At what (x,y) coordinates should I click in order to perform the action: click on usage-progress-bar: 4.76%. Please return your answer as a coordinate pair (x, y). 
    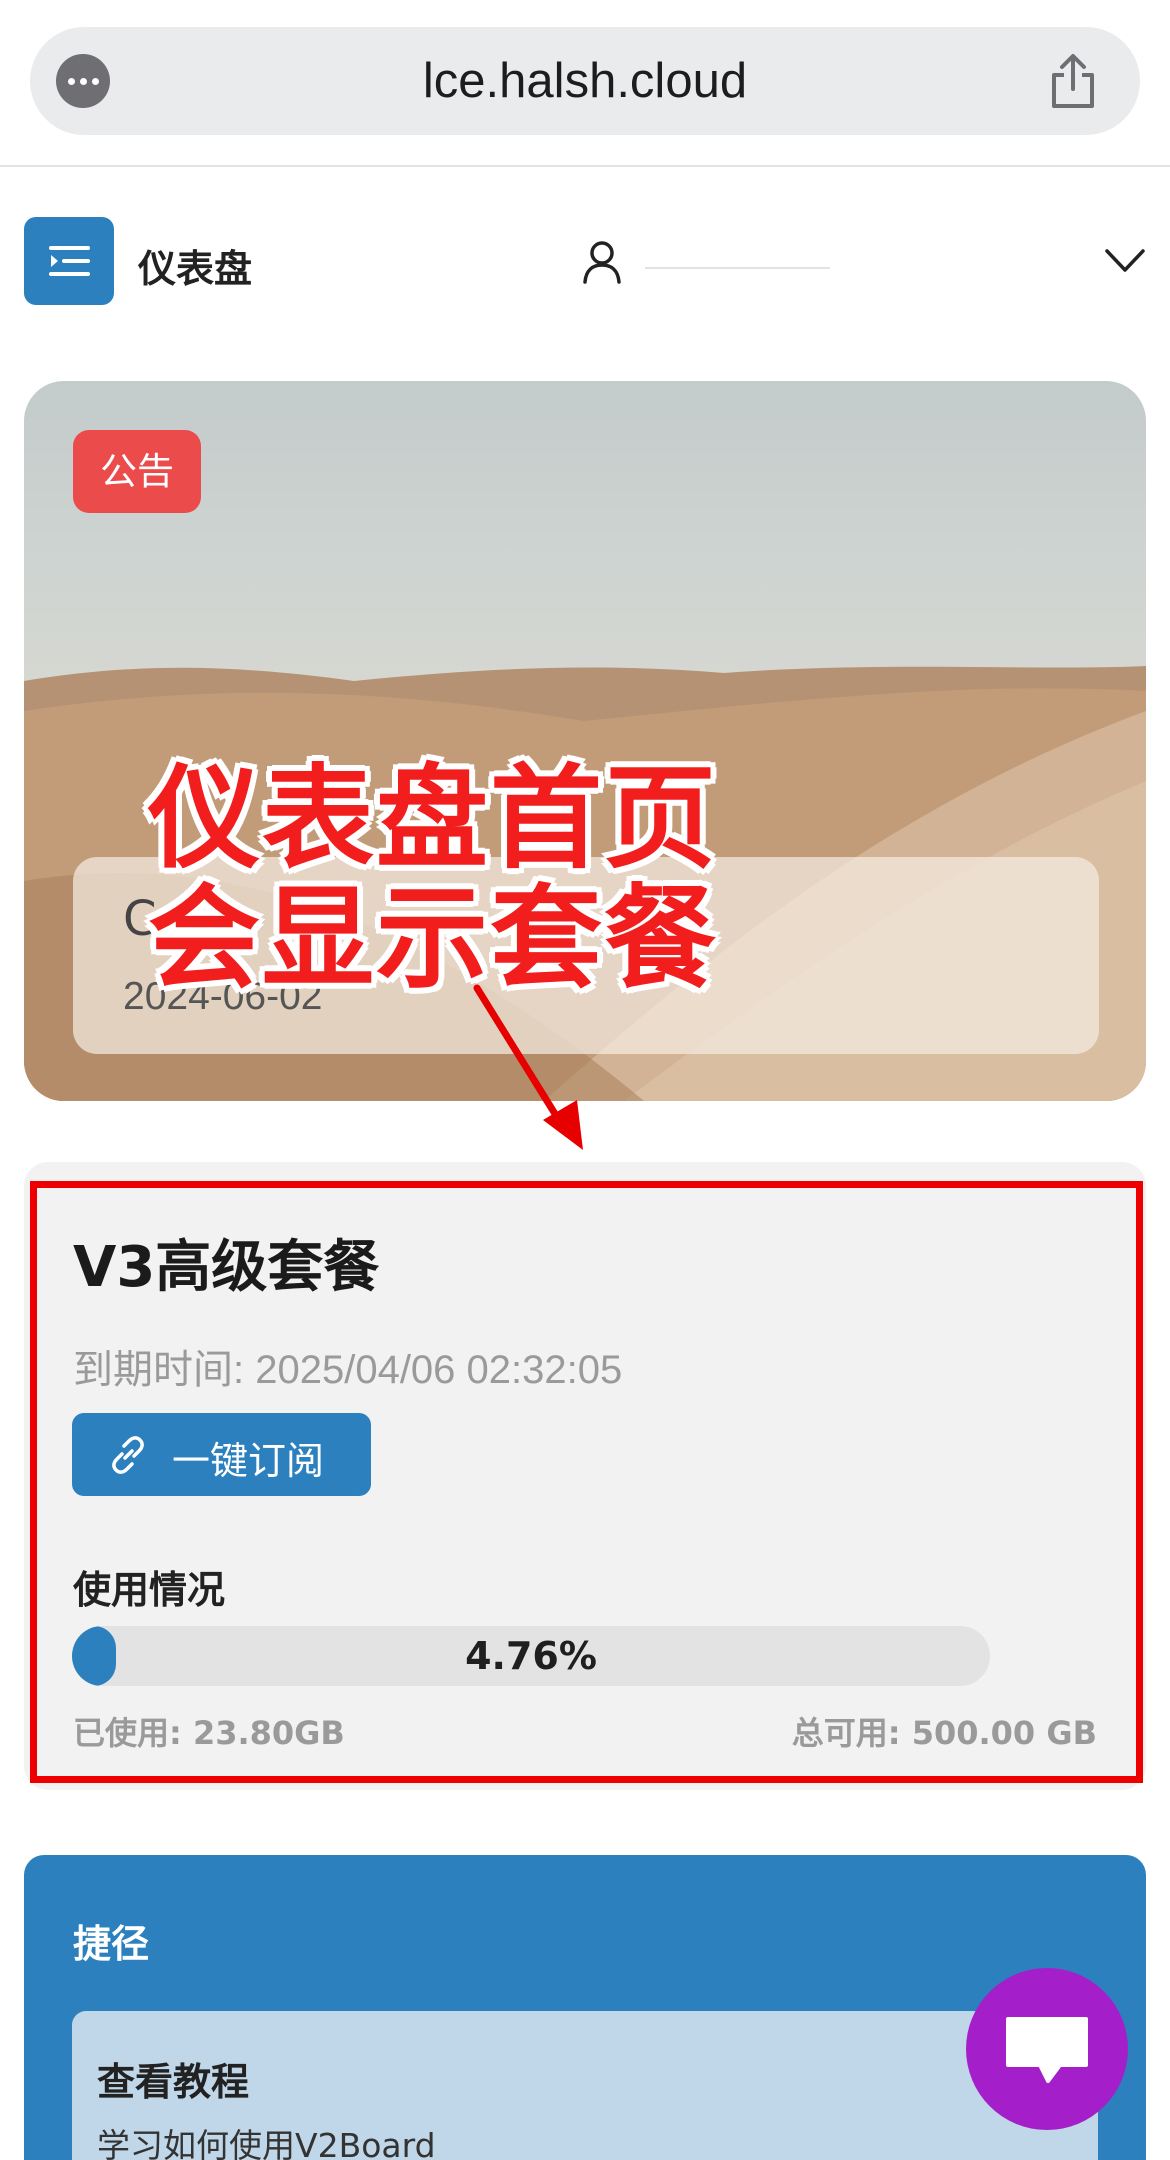
    Looking at the image, I should click on (531, 1656).